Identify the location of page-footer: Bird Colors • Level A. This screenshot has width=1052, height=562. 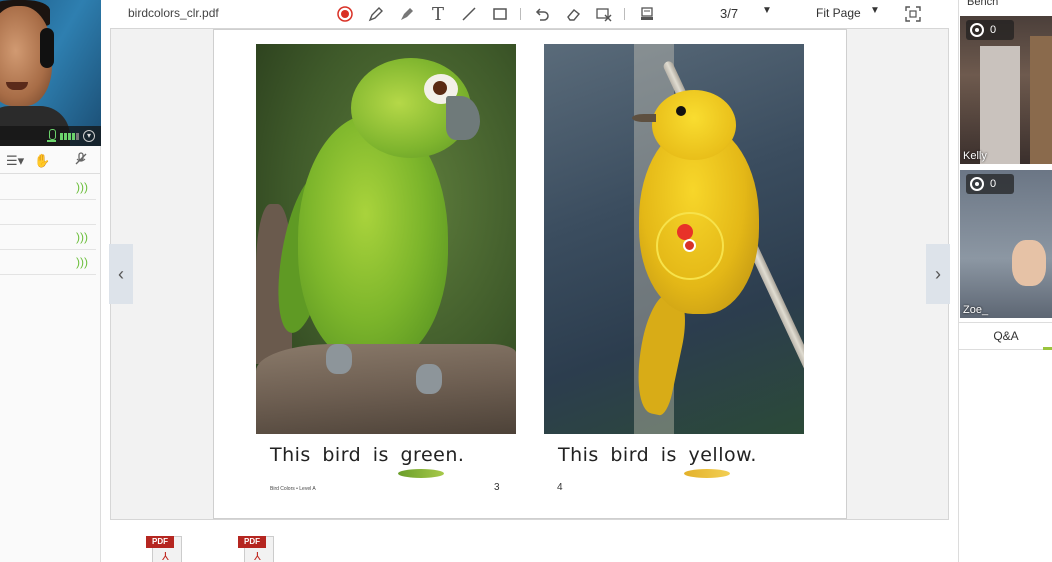
(293, 489).